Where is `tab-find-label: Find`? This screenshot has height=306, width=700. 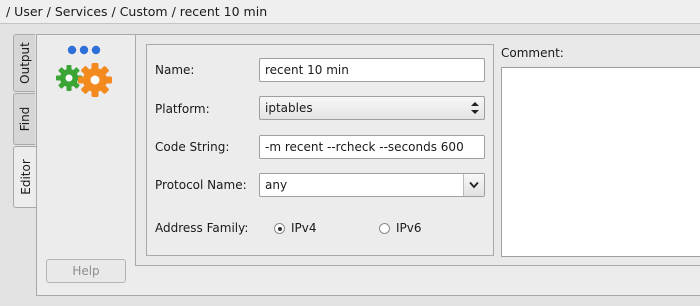
tab-find-label: Find is located at coordinates (24, 119).